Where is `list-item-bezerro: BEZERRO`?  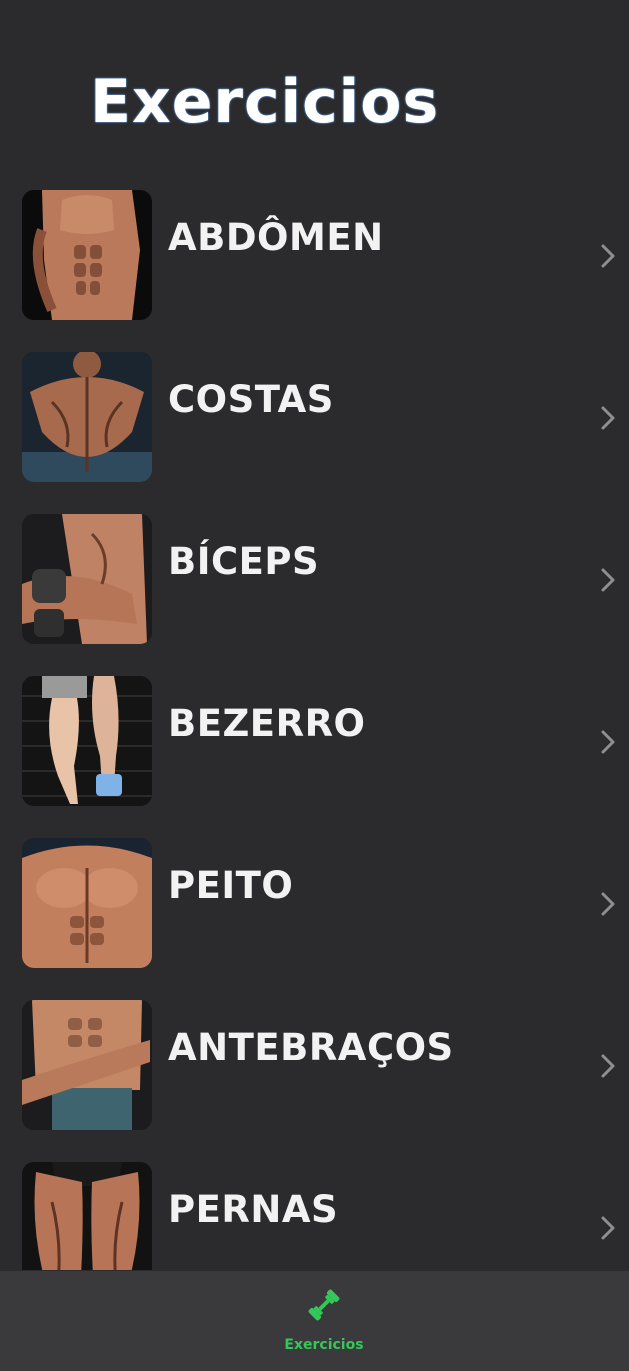 list-item-bezerro: BEZERRO is located at coordinates (314, 740).